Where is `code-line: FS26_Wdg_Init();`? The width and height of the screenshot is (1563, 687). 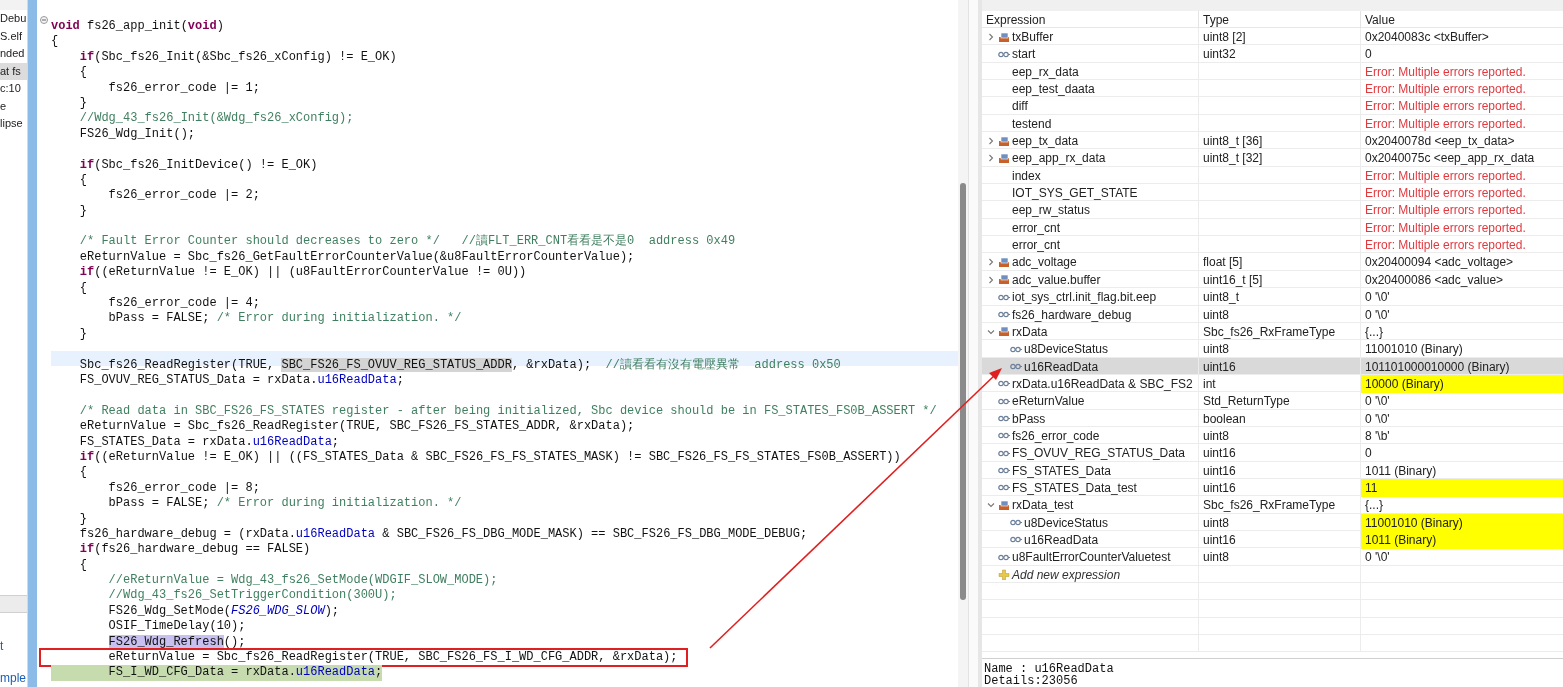 code-line: FS26_Wdg_Init(); is located at coordinates (137, 134).